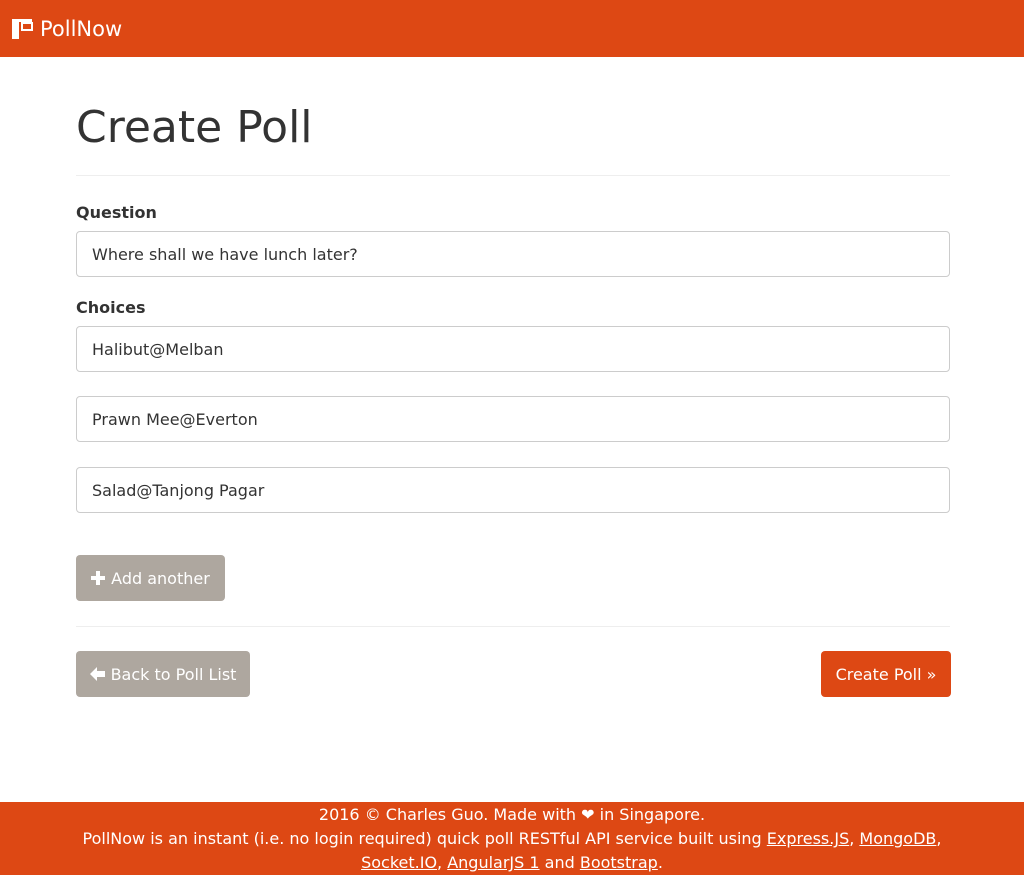 The height and width of the screenshot is (875, 1024). What do you see at coordinates (173, 674) in the screenshot?
I see `back-label: Back to Poll List` at bounding box center [173, 674].